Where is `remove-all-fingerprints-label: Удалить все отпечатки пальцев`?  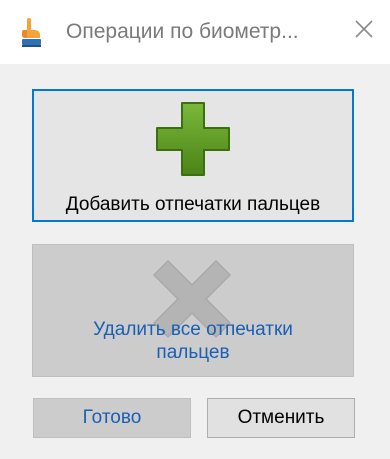 remove-all-fingerprints-label: Удалить все отпечатки пальцев is located at coordinates (193, 341).